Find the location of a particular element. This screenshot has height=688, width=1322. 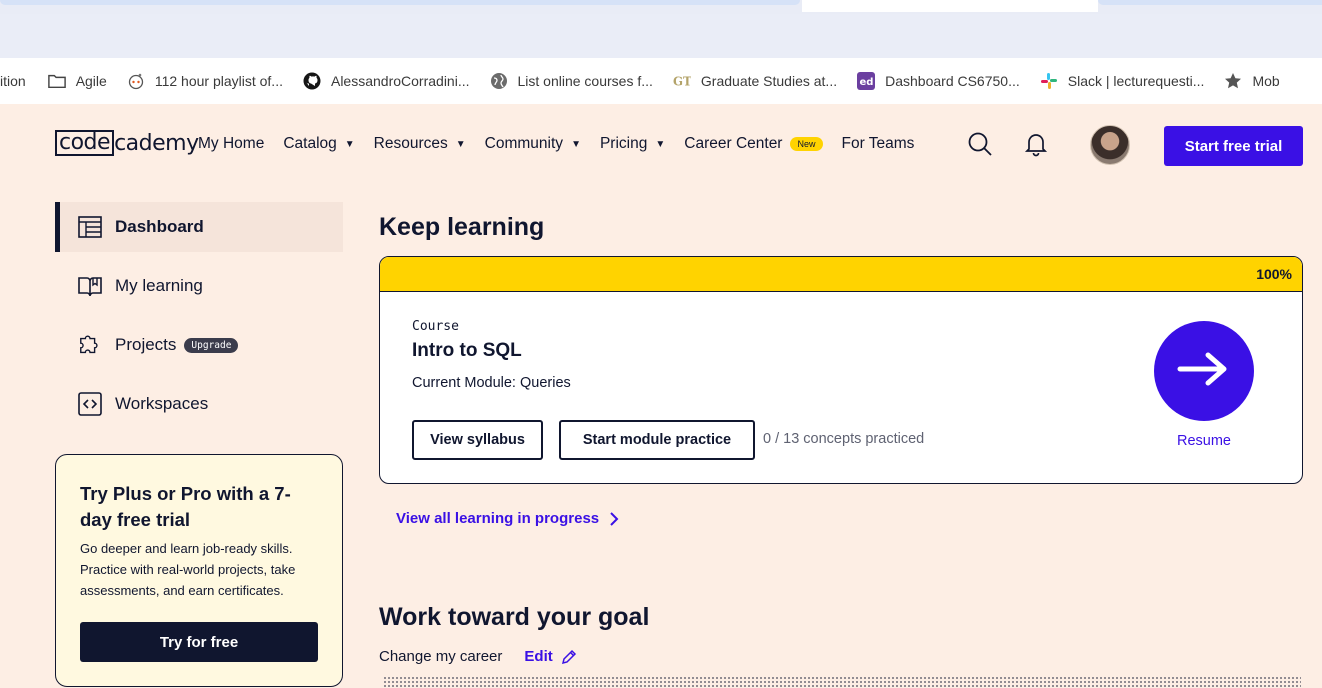

new-badge: New is located at coordinates (806, 144).